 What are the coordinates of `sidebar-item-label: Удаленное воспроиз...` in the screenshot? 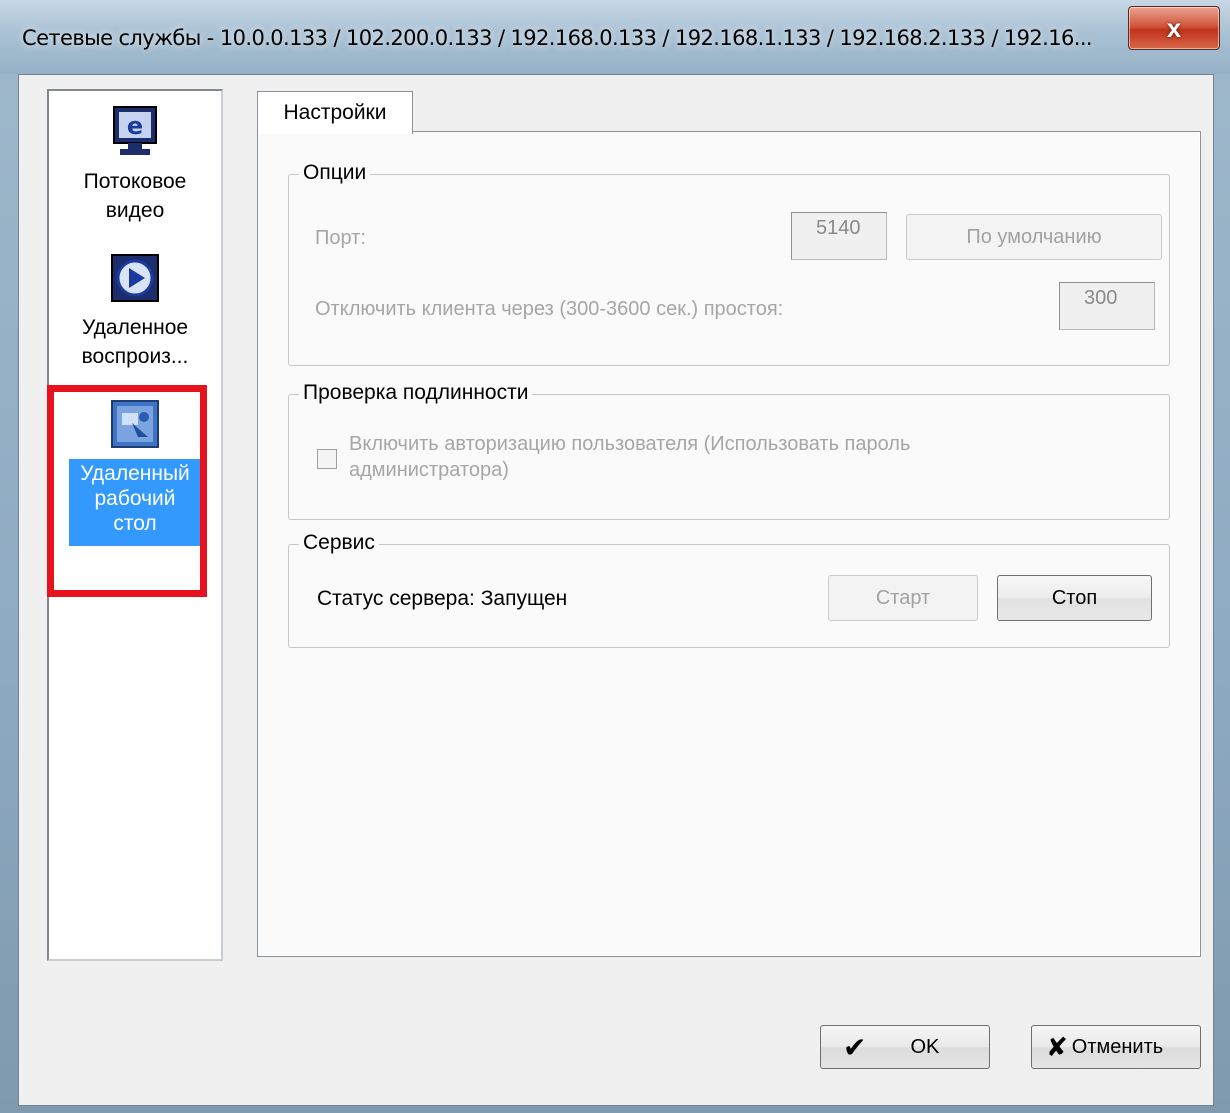 It's located at (135, 342).